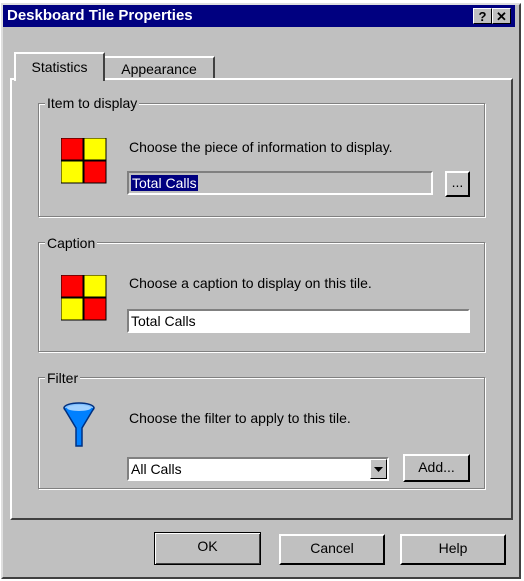 Image resolution: width=524 pixels, height=581 pixels. What do you see at coordinates (156, 469) in the screenshot?
I see `filter-selected-value: All Calls` at bounding box center [156, 469].